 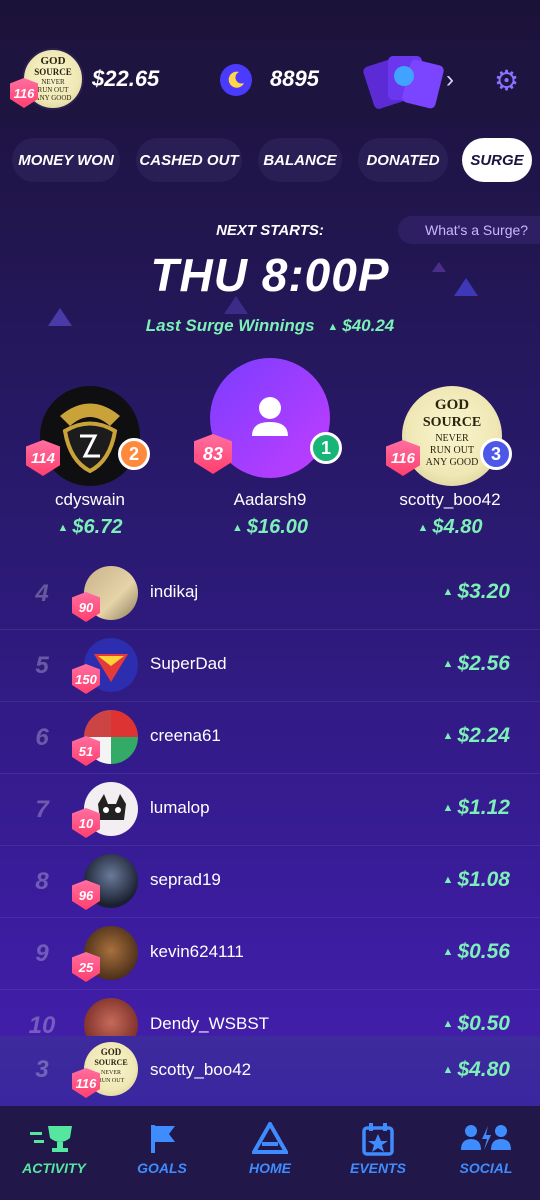 What do you see at coordinates (476, 591) in the screenshot?
I see `row-amount: ▲ $3.20` at bounding box center [476, 591].